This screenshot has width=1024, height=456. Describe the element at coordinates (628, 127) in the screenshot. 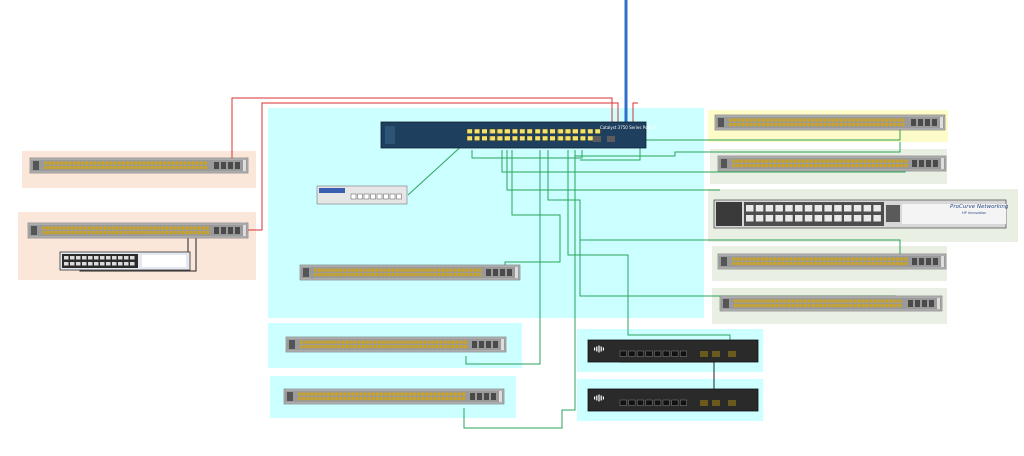

I see `core-switch-model-label: Catalyst 3750 Series PoE-24` at that location.